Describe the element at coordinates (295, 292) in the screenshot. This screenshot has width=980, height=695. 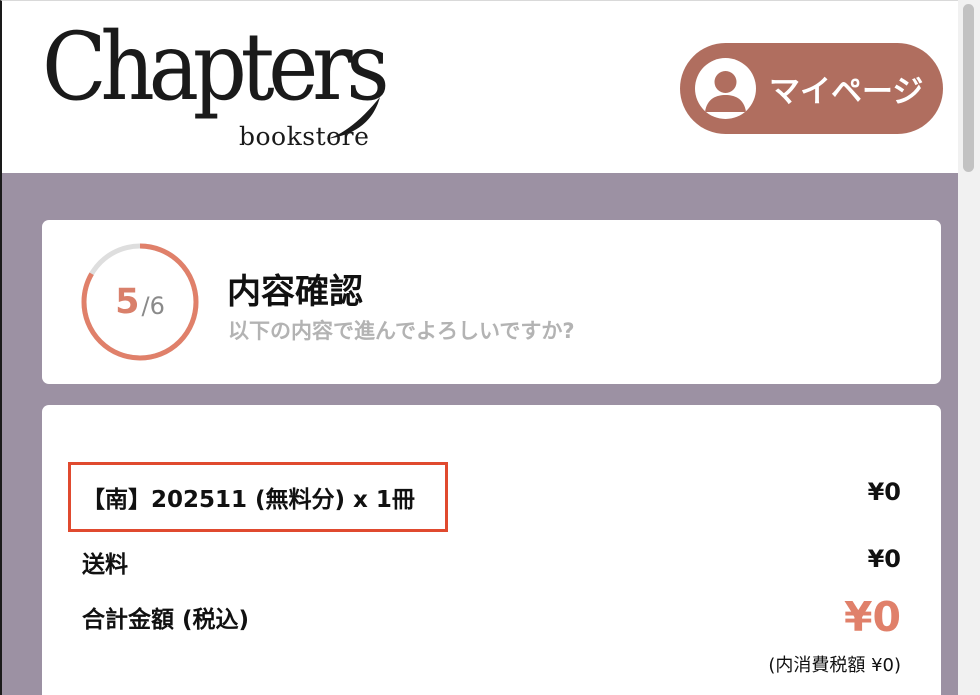
I see `step-title: 内容確認` at that location.